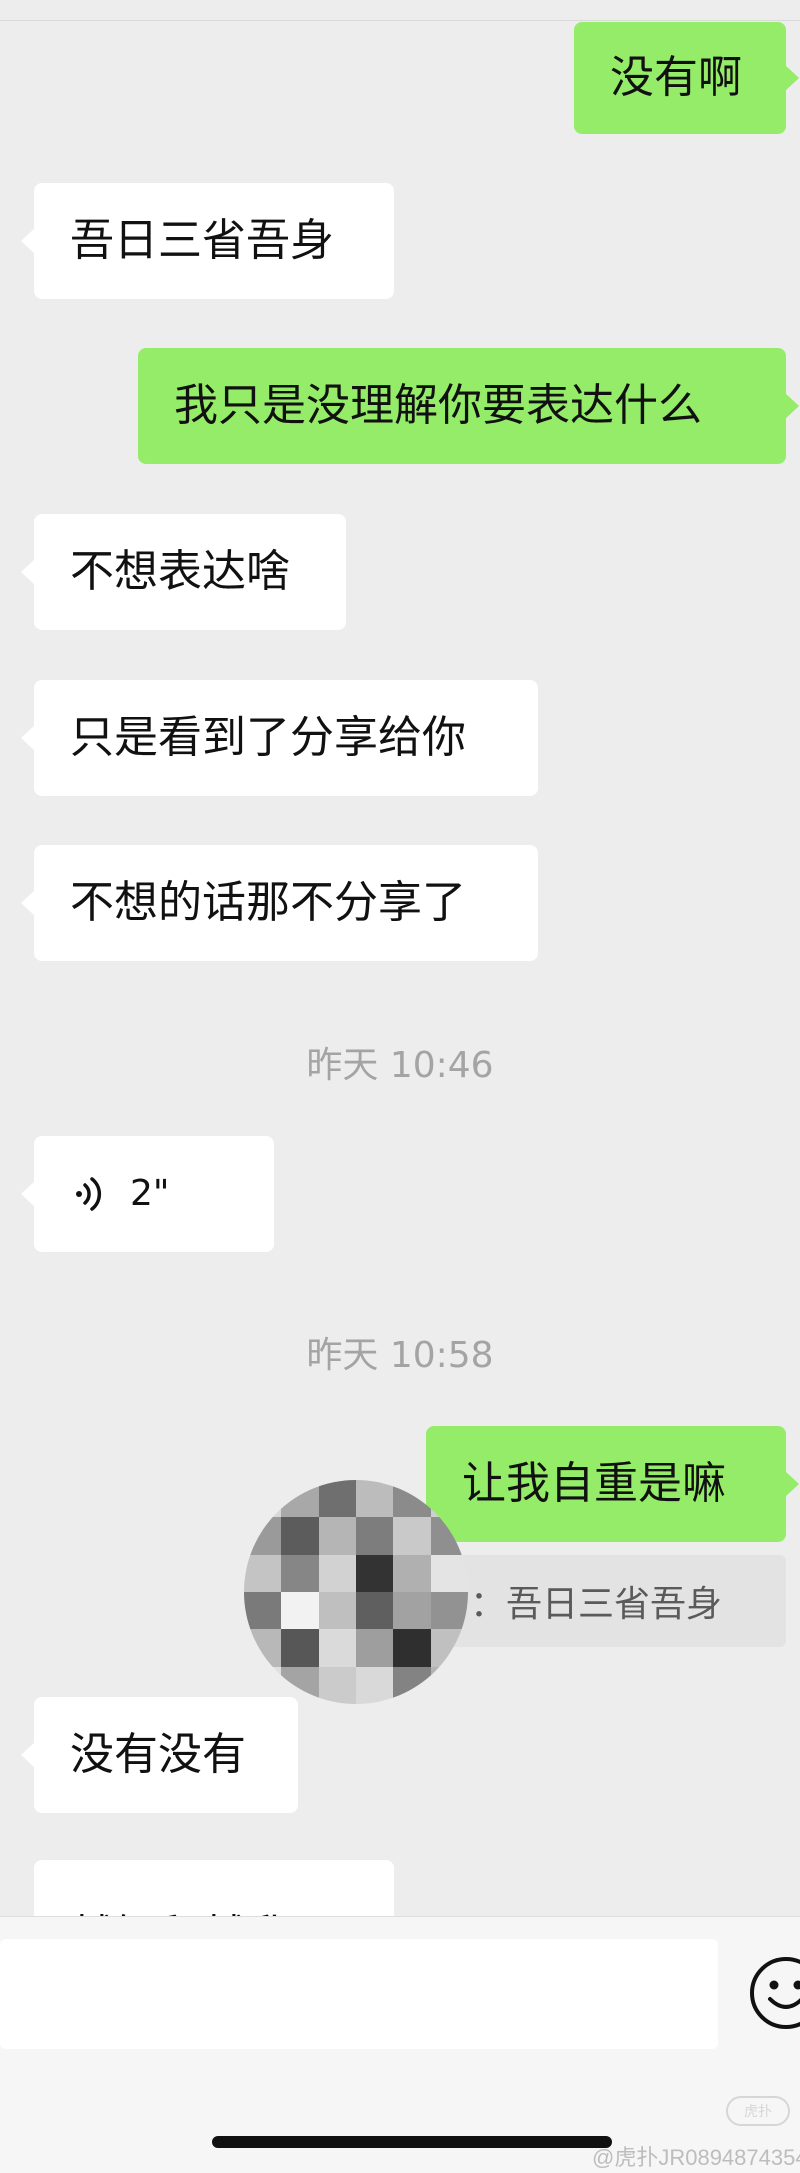 The image size is (800, 2173). Describe the element at coordinates (594, 1484) in the screenshot. I see `message-text: 让我自重是嘛` at that location.